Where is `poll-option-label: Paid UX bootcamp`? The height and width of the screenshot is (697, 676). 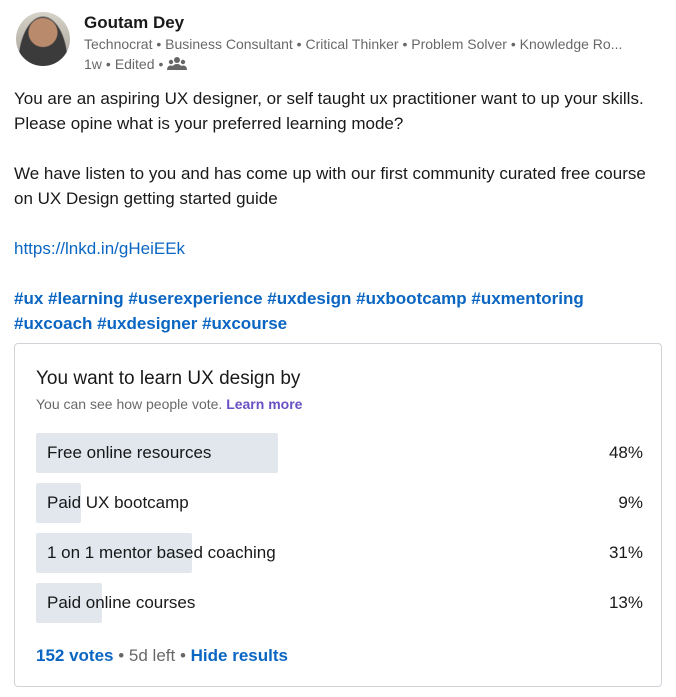 poll-option-label: Paid UX bootcamp is located at coordinates (118, 502).